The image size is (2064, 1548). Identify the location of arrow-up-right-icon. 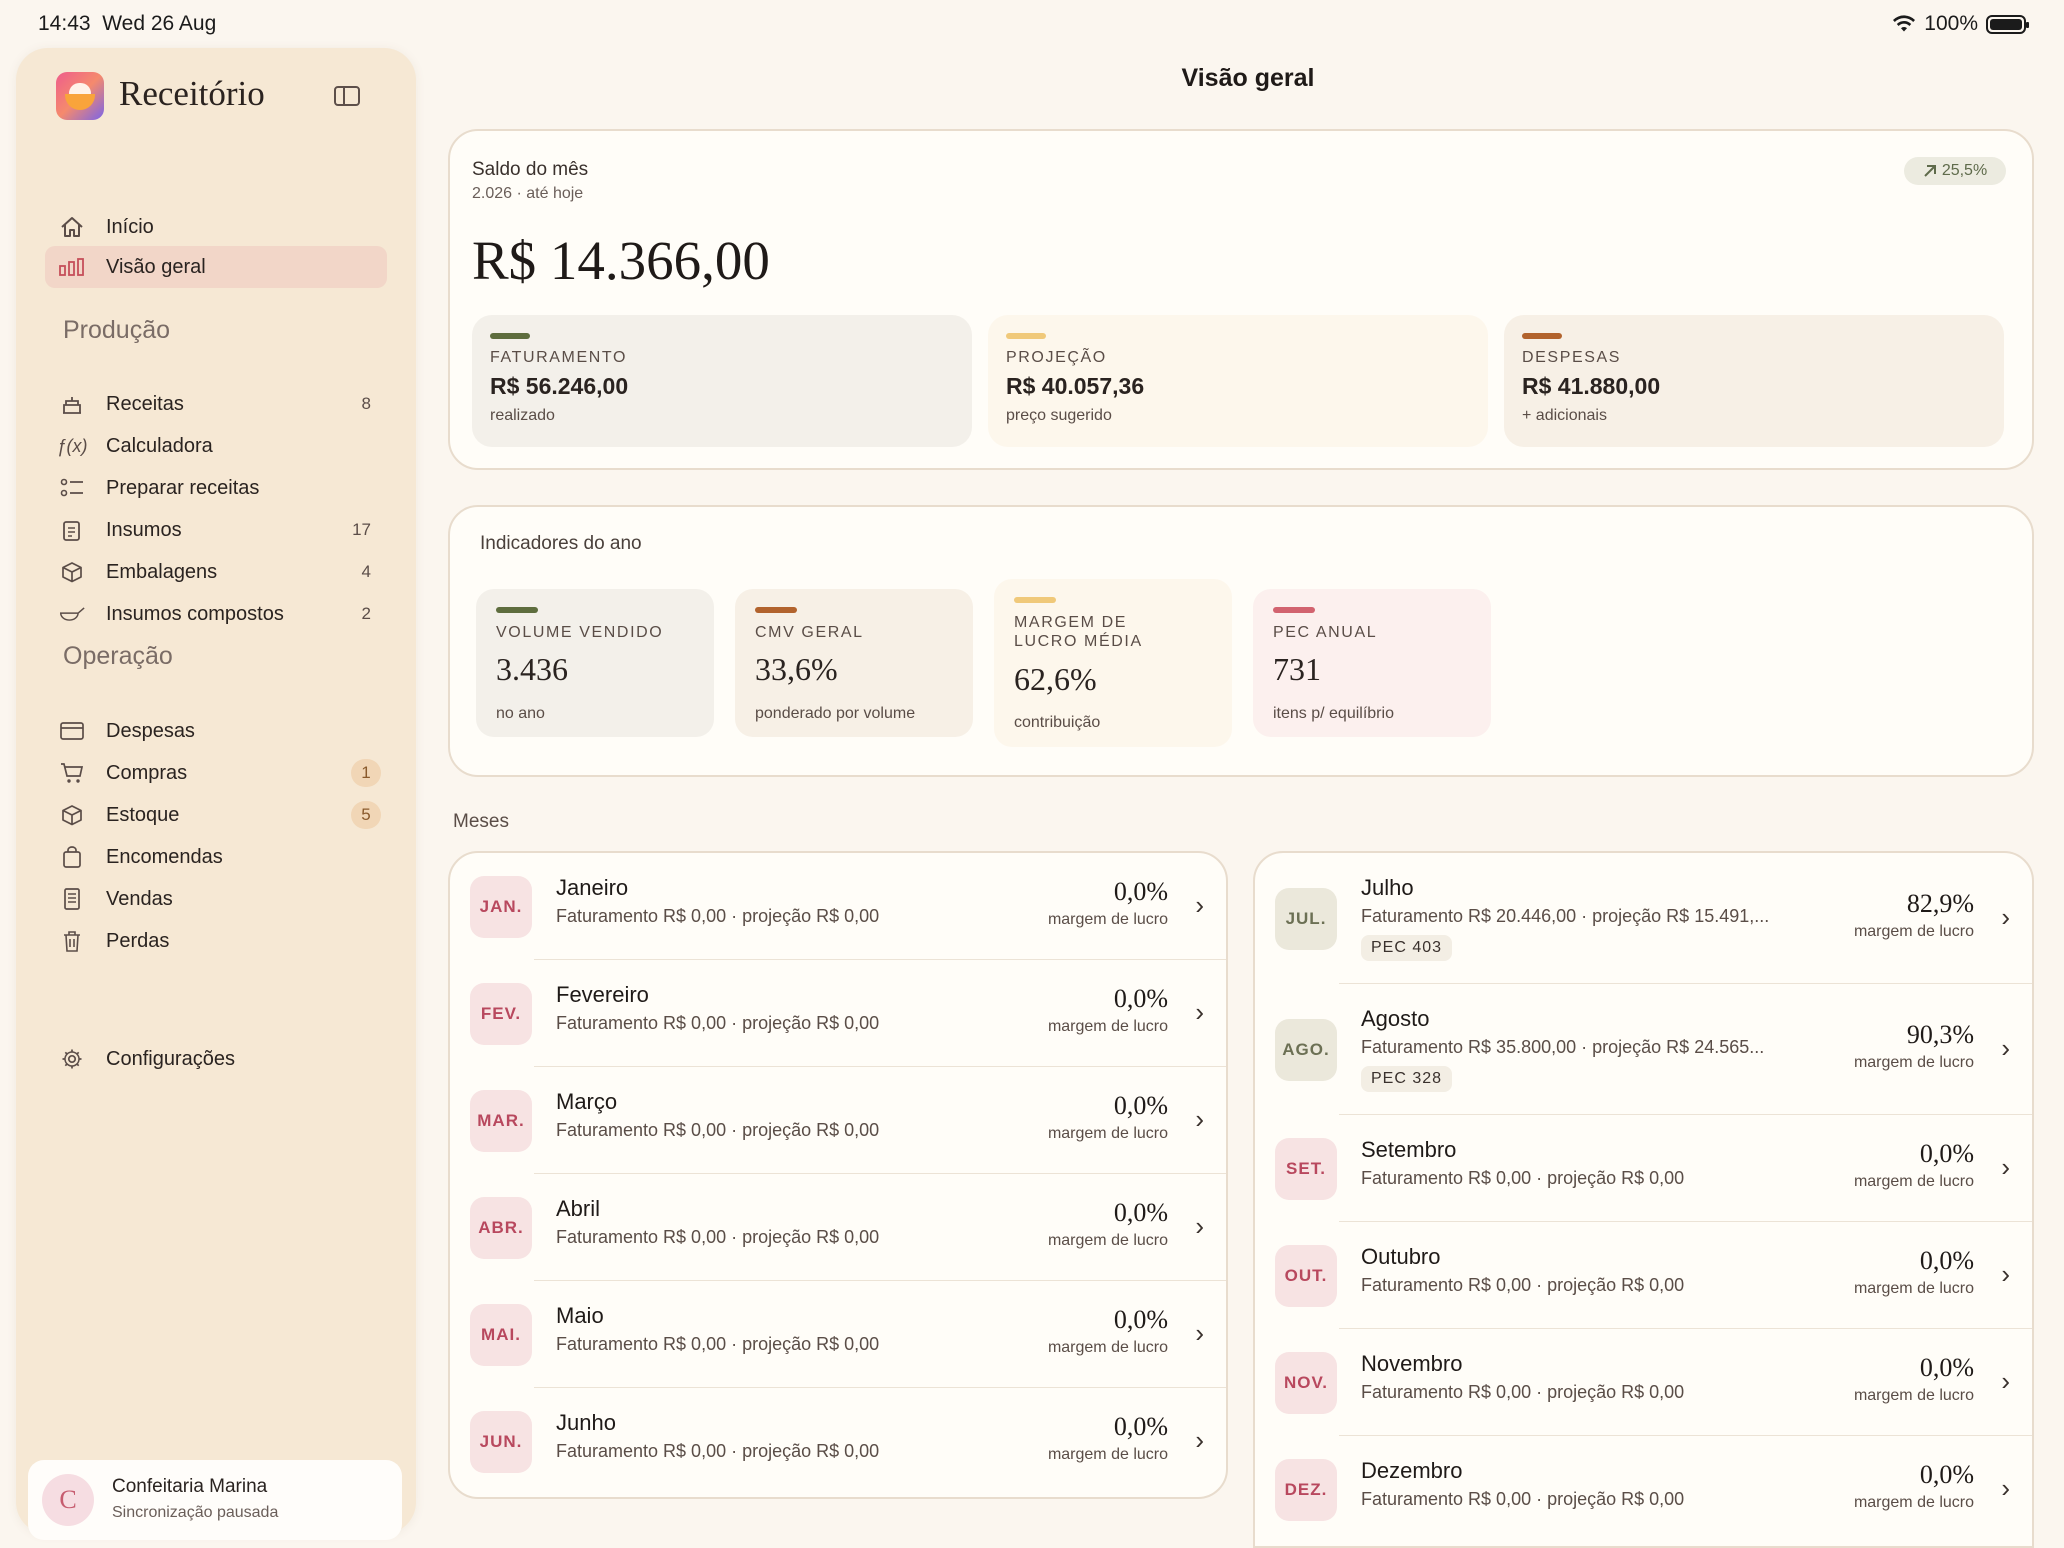
(1930, 171).